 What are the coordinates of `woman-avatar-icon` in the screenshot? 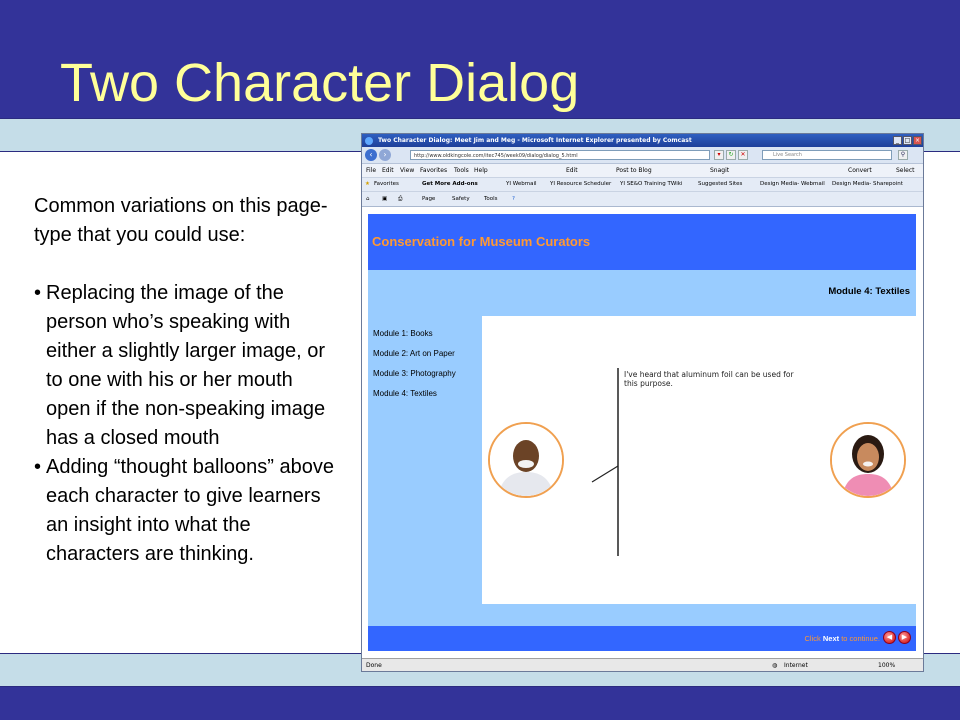 It's located at (868, 460).